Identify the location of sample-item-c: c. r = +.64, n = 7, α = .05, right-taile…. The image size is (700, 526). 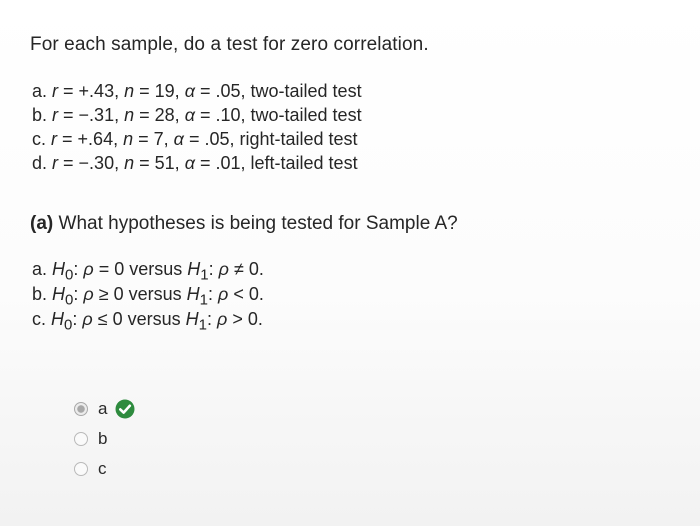
(195, 139).